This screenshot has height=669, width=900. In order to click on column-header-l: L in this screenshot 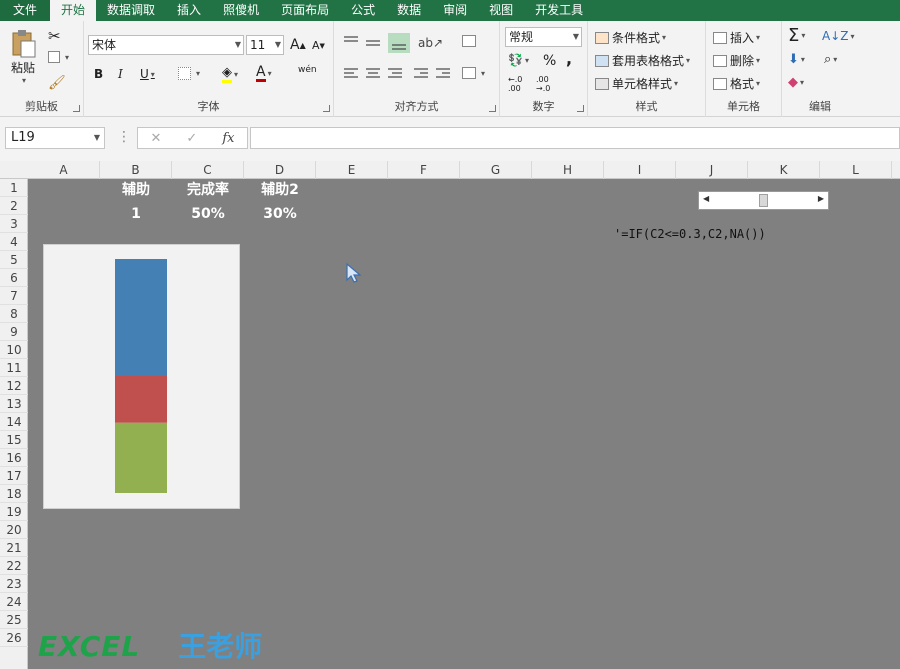, I will do `click(856, 170)`.